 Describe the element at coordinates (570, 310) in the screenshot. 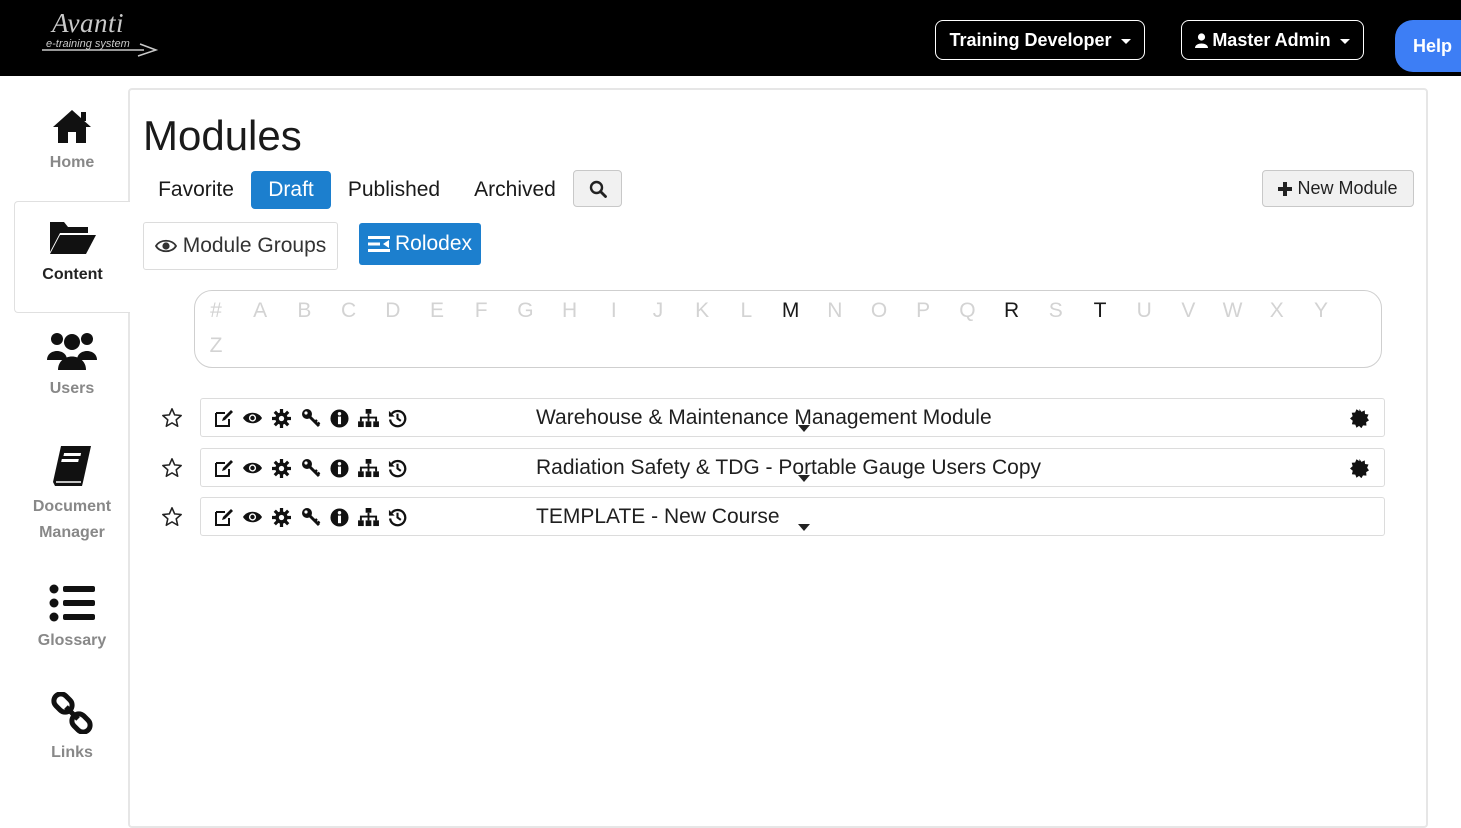

I see `alphabet-letter-h: H` at that location.